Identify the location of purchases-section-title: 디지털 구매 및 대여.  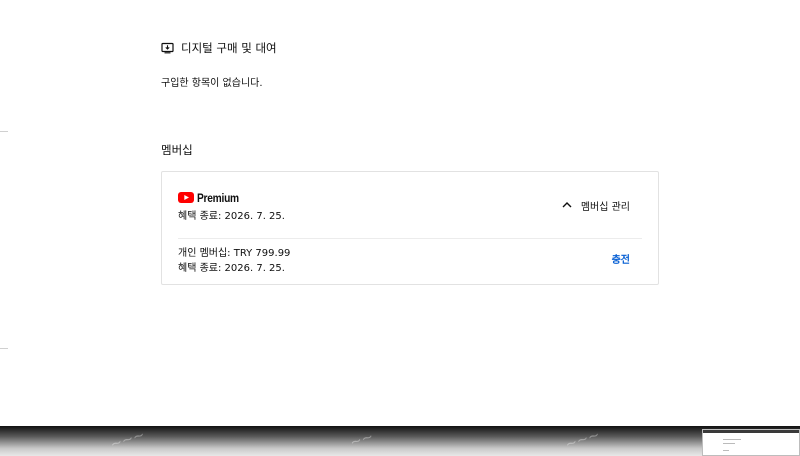
(219, 48).